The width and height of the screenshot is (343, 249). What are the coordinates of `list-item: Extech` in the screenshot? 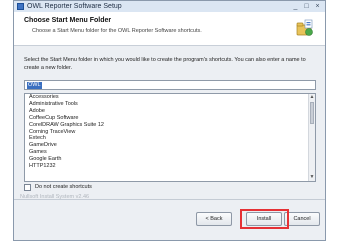 It's located at (170, 138).